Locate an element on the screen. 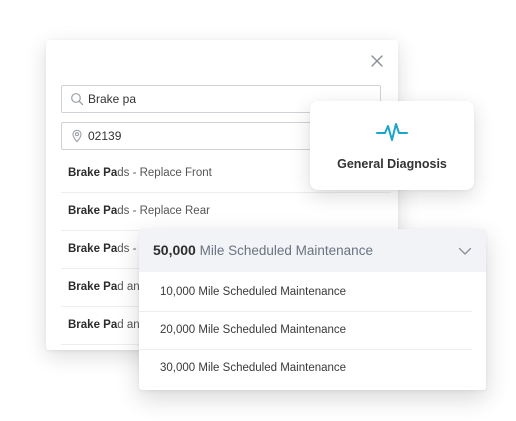  result-rest: ds - Replace Front is located at coordinates (164, 173).